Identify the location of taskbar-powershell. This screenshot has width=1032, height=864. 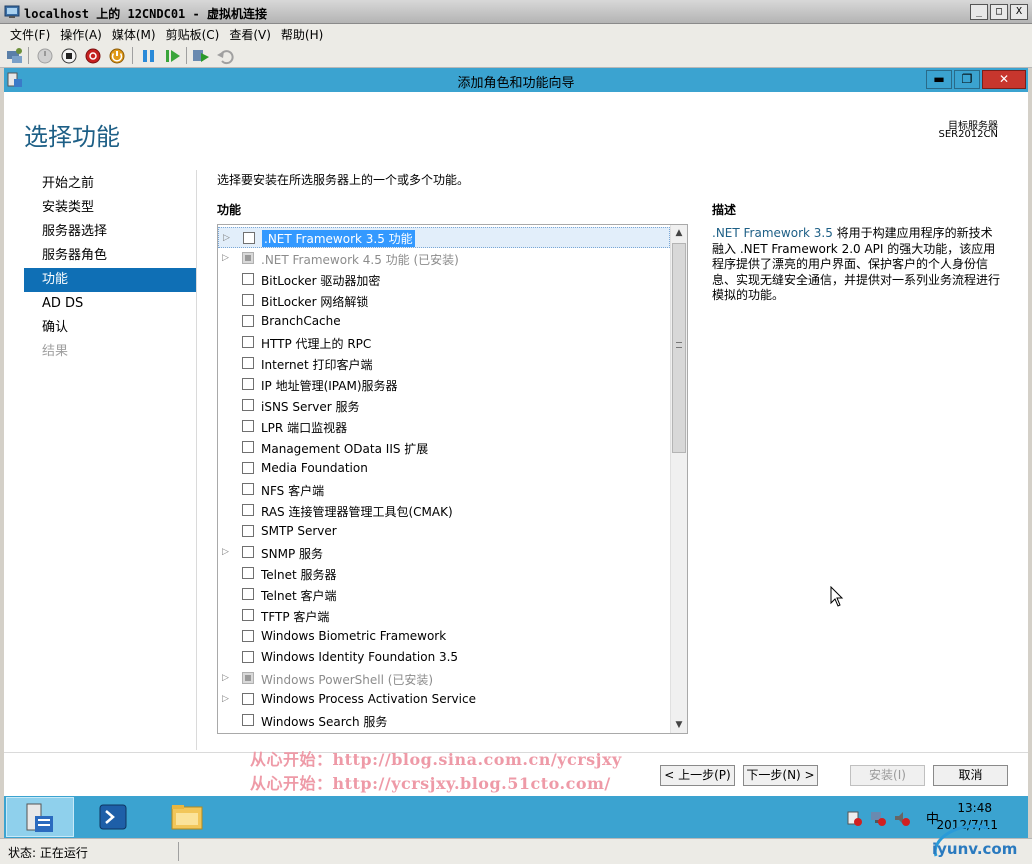
(114, 817).